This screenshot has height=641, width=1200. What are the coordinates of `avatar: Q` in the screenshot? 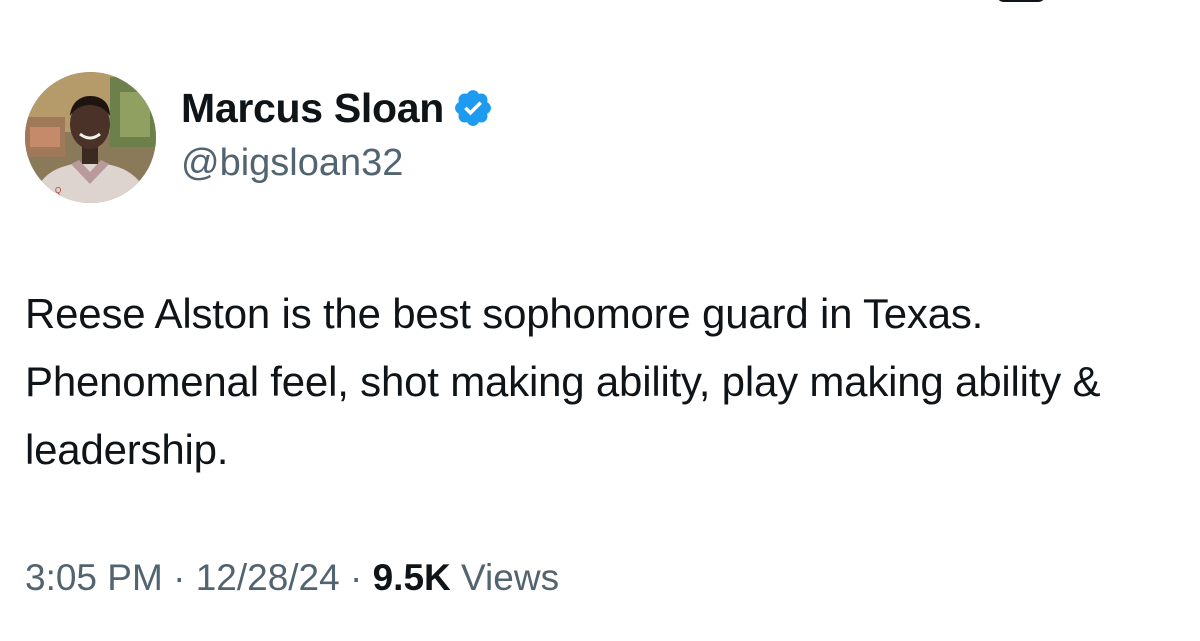 It's located at (90, 137).